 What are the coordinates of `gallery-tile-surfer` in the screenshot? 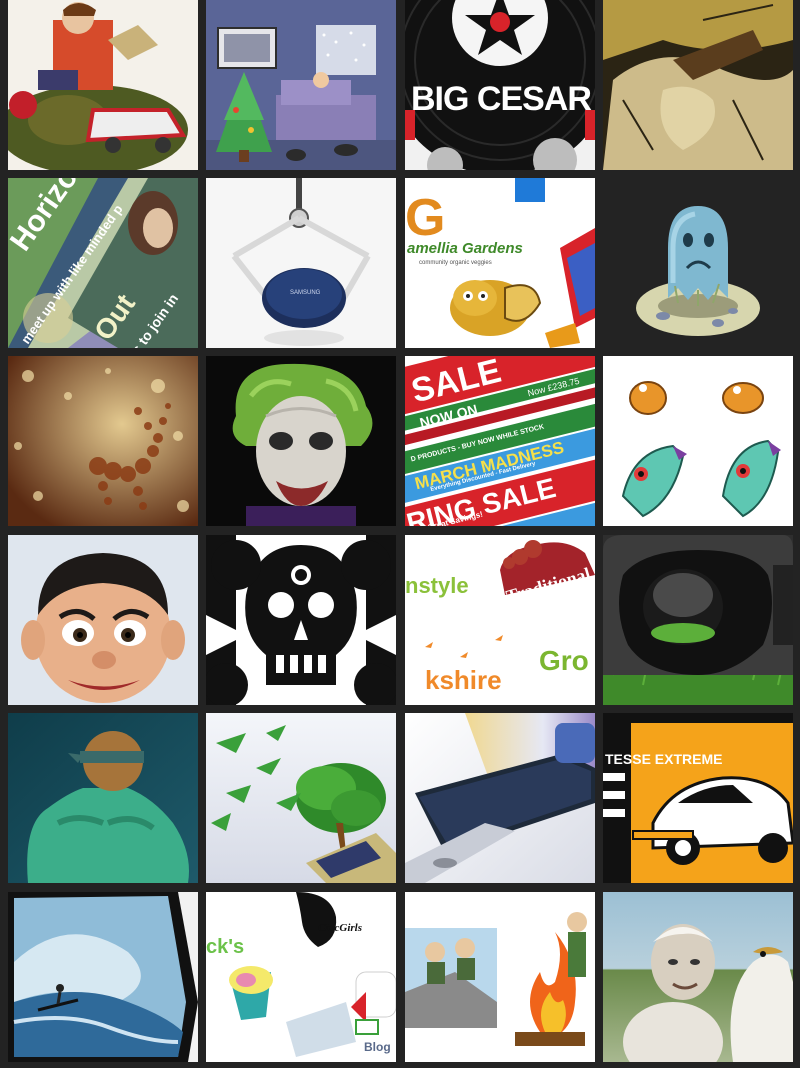 It's located at (103, 977).